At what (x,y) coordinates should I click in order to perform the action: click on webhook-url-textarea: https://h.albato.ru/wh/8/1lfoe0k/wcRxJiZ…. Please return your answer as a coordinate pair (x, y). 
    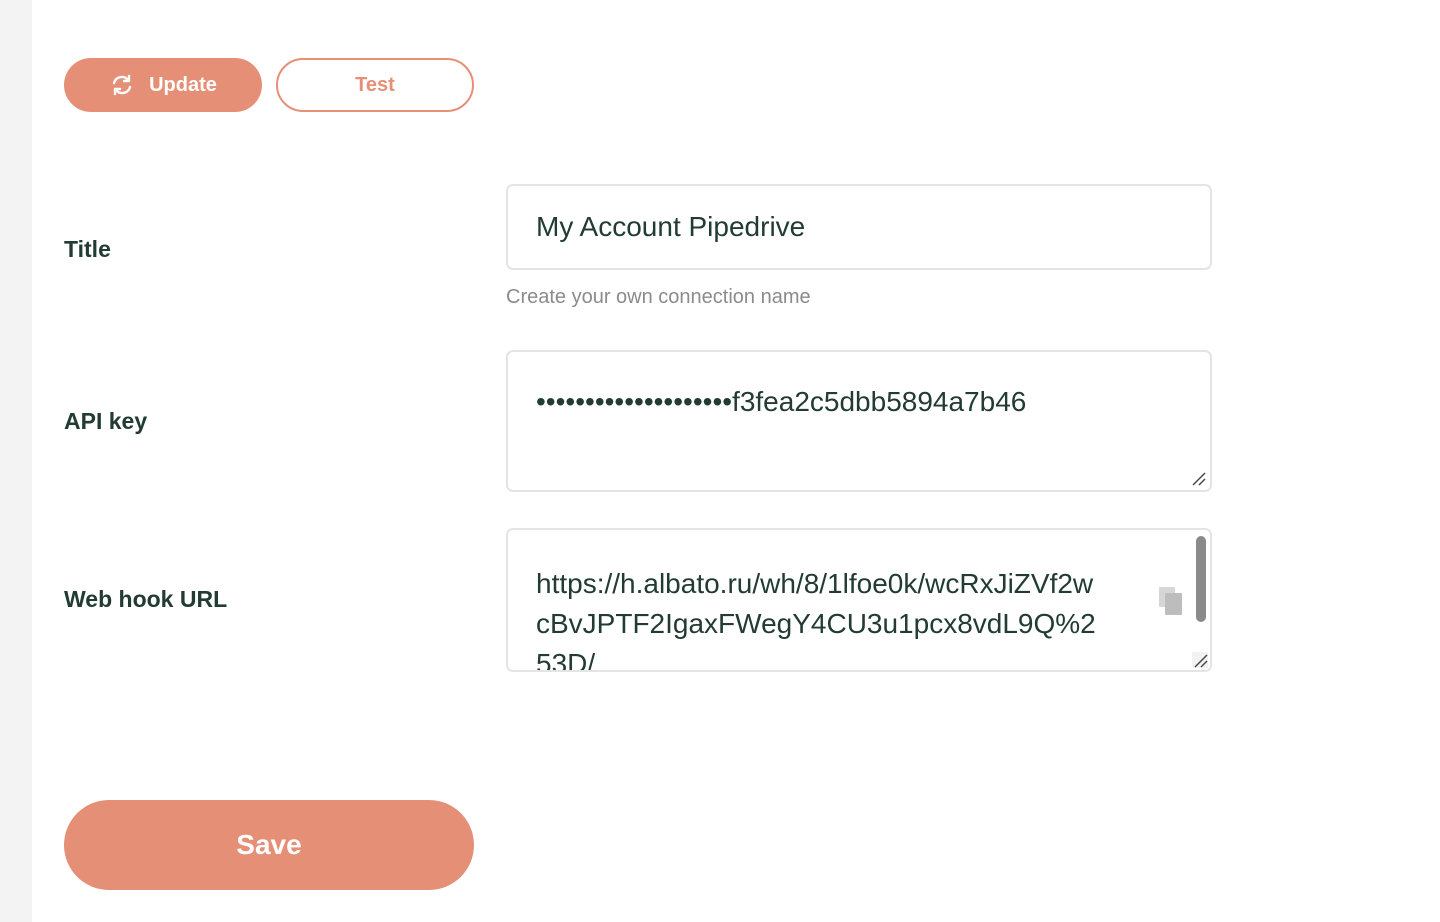
    Looking at the image, I should click on (859, 600).